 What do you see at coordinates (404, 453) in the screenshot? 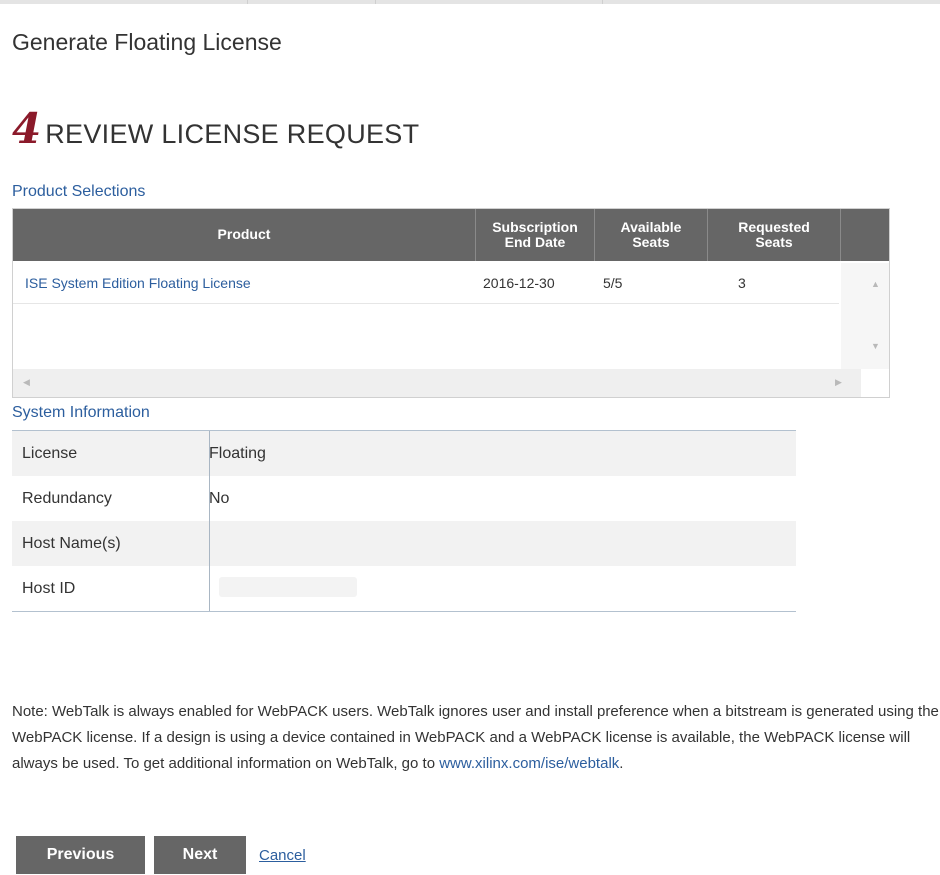
I see `system-row-license: License Floating` at bounding box center [404, 453].